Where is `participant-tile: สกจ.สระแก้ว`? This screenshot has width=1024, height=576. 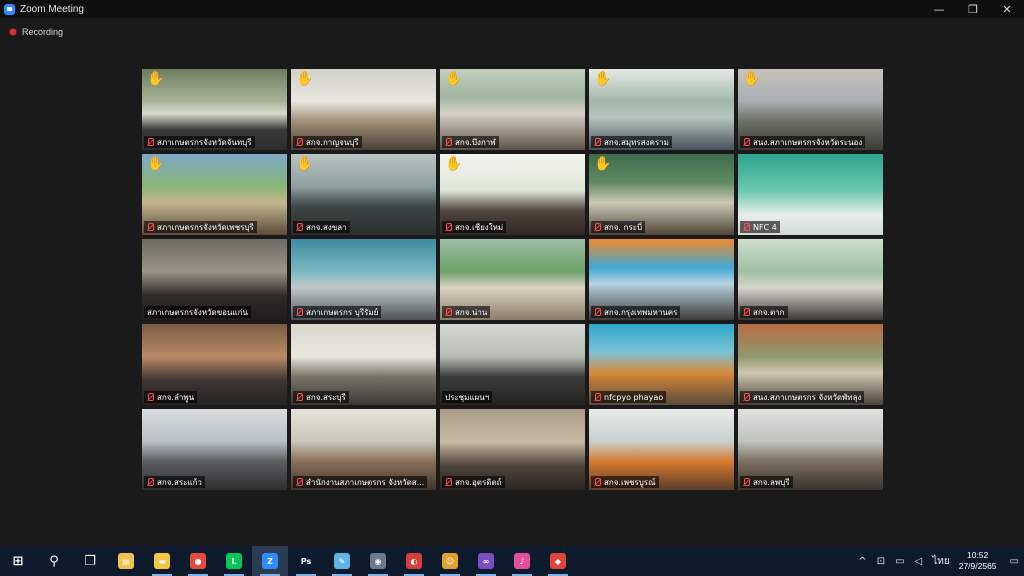
participant-tile: สกจ.สระแก้ว is located at coordinates (214, 449).